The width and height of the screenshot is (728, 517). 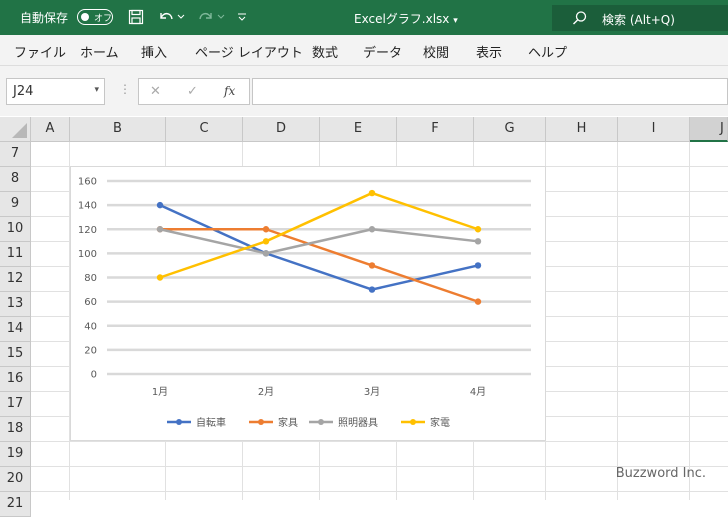 I want to click on row-header-18: 18, so click(x=15, y=429).